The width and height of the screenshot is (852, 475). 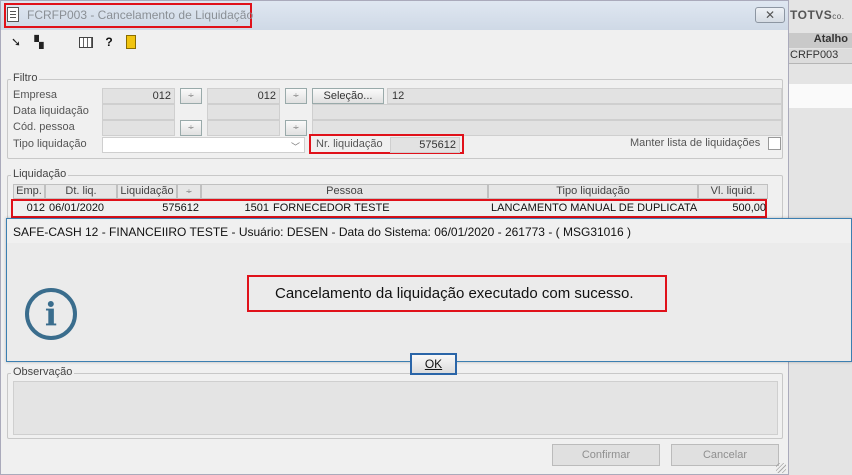 I want to click on data-to-field, so click(x=243, y=112).